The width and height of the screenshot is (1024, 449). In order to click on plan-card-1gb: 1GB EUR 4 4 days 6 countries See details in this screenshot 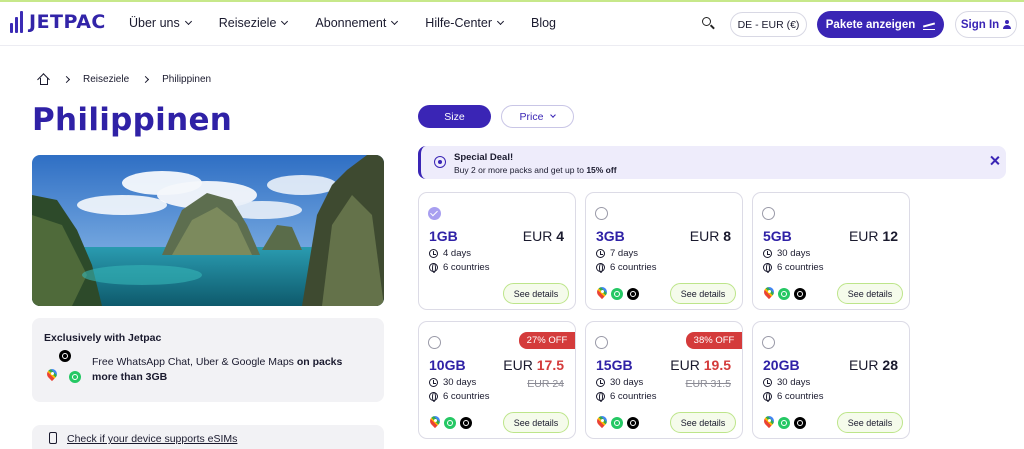, I will do `click(497, 251)`.